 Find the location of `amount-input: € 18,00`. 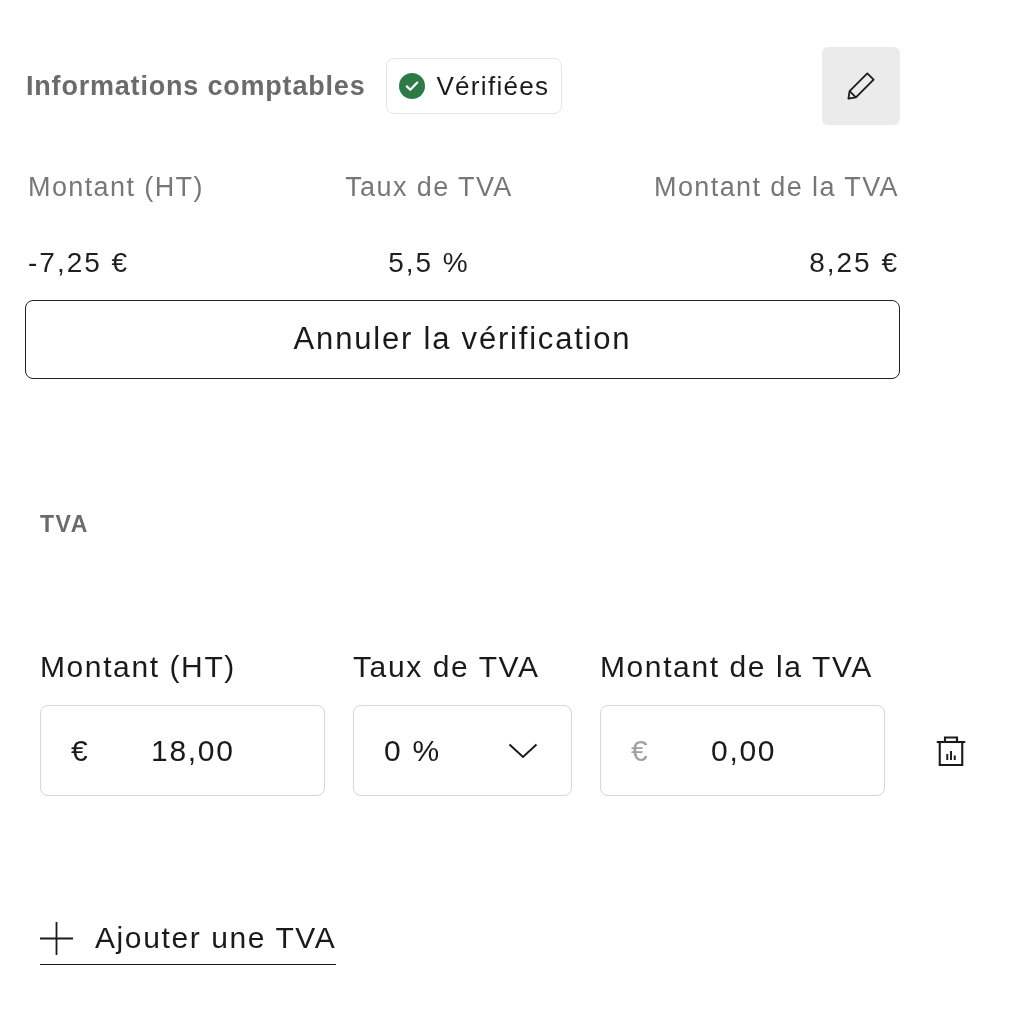

amount-input: € 18,00 is located at coordinates (182, 750).